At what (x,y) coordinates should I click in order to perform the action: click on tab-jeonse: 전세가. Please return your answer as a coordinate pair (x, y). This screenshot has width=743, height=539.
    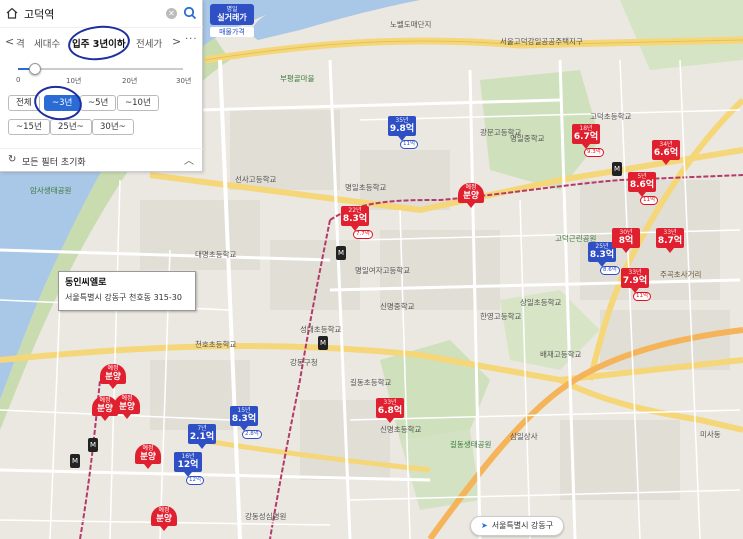
    Looking at the image, I should click on (153, 43).